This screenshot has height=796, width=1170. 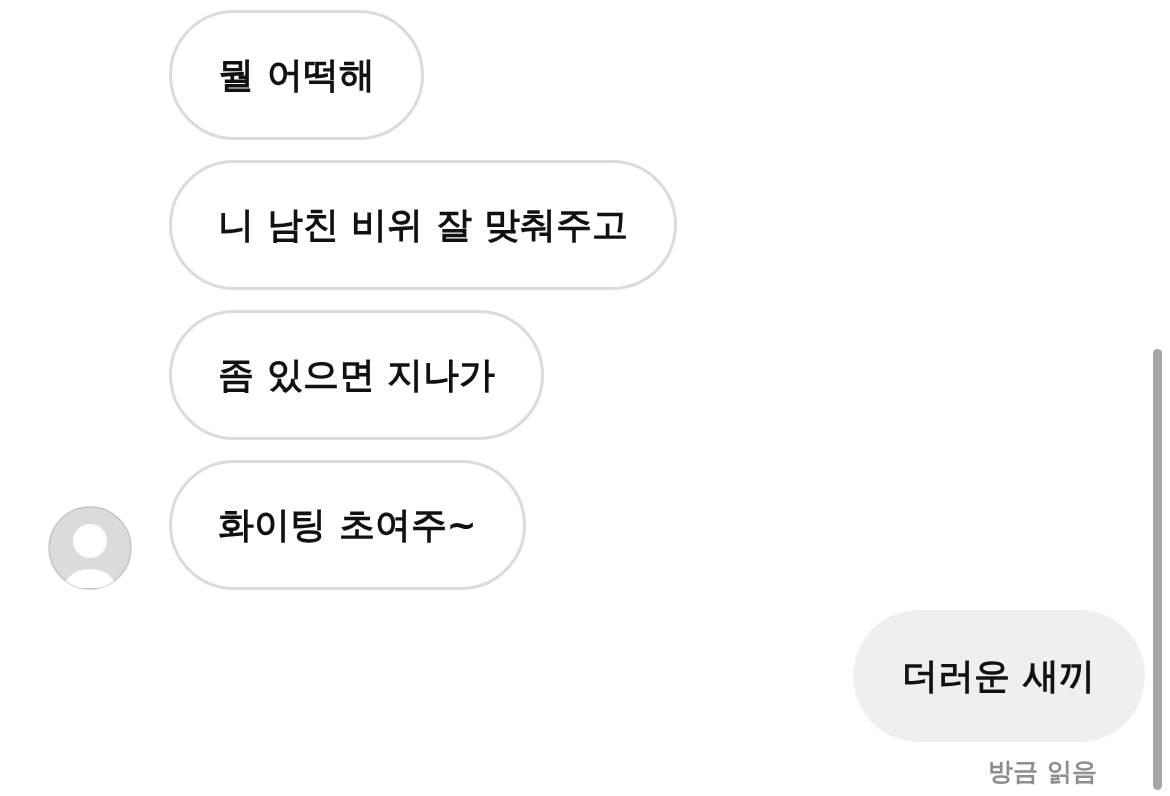 I want to click on received-message: 뭘 어떡해, so click(x=296, y=75).